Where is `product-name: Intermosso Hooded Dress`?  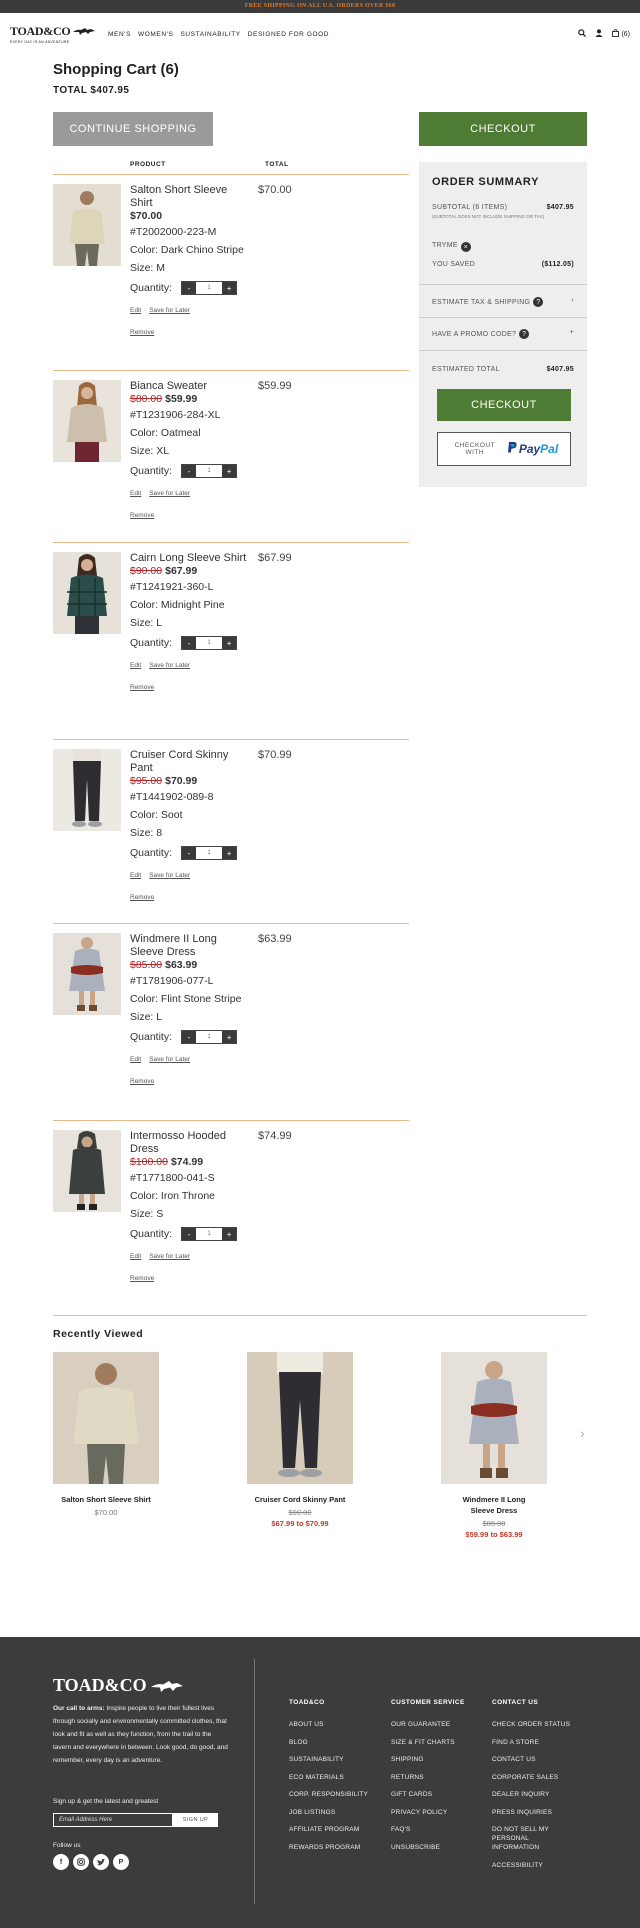
product-name: Intermosso Hooded Dress is located at coordinates (190, 1143).